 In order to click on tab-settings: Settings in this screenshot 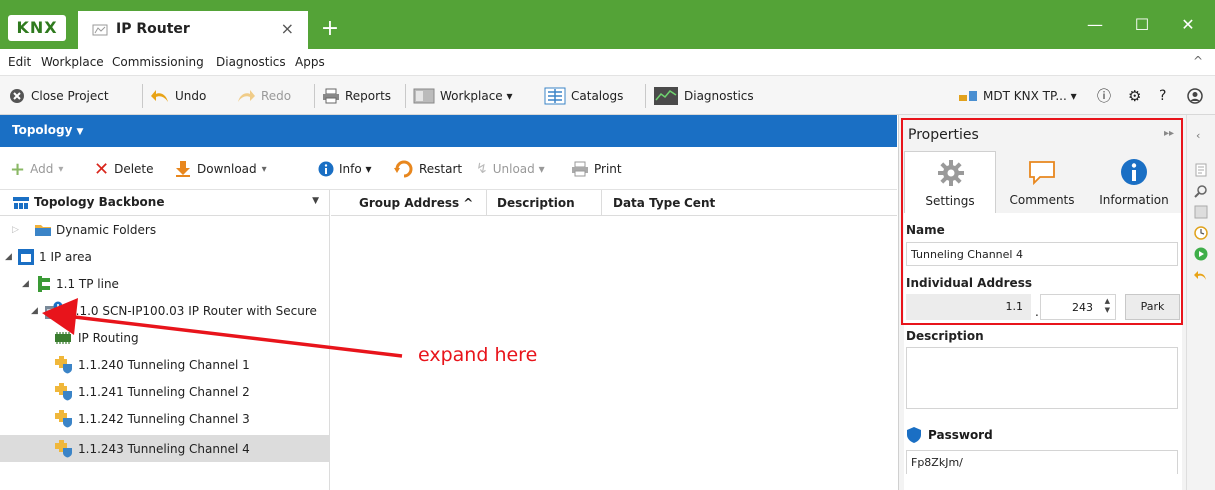, I will do `click(950, 182)`.